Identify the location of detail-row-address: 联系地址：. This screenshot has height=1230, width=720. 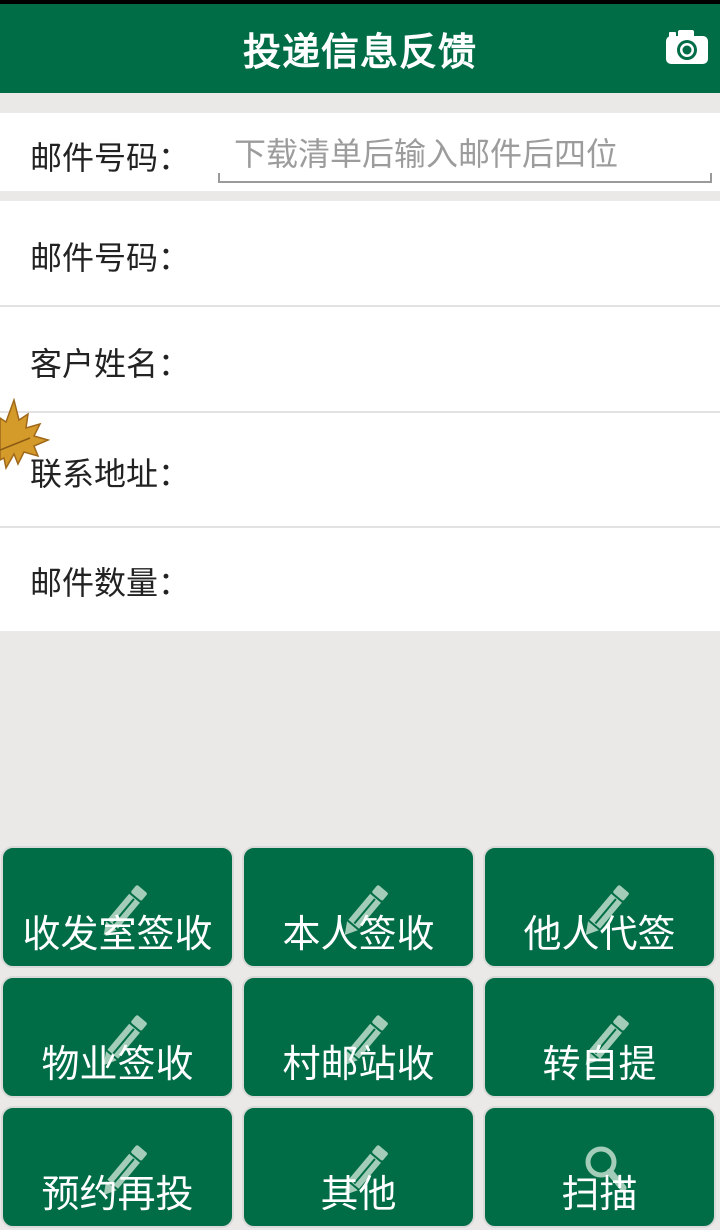
(360, 469).